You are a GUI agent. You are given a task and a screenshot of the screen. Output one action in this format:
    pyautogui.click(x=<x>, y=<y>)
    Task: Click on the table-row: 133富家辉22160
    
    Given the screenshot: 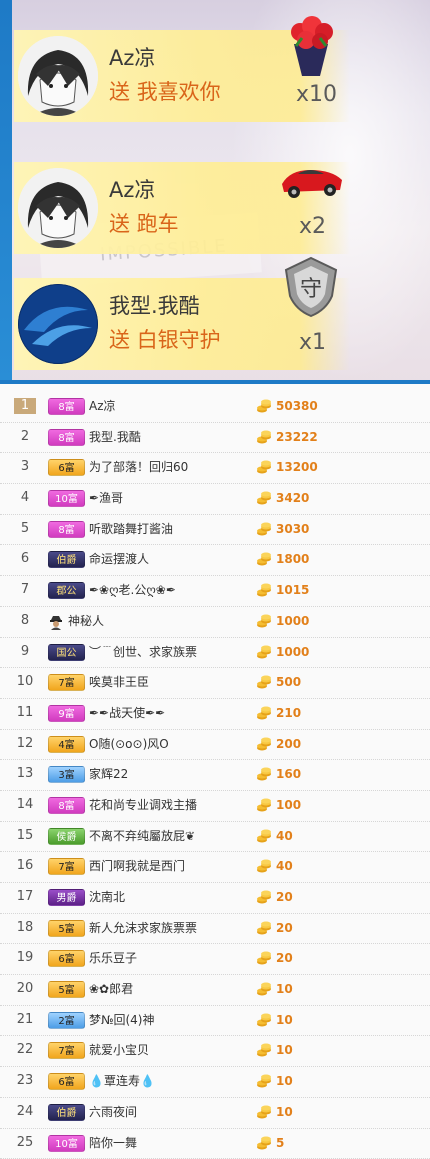 What is the action you would take?
    pyautogui.click(x=215, y=775)
    